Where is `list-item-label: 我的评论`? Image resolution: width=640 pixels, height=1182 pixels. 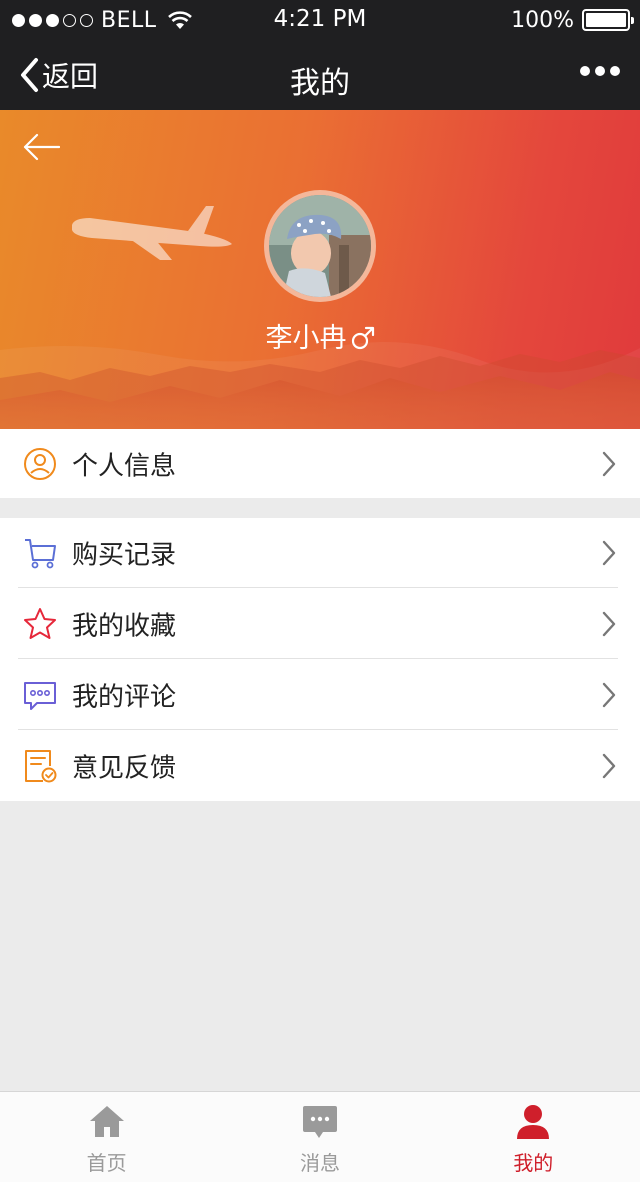 list-item-label: 我的评论 is located at coordinates (124, 697).